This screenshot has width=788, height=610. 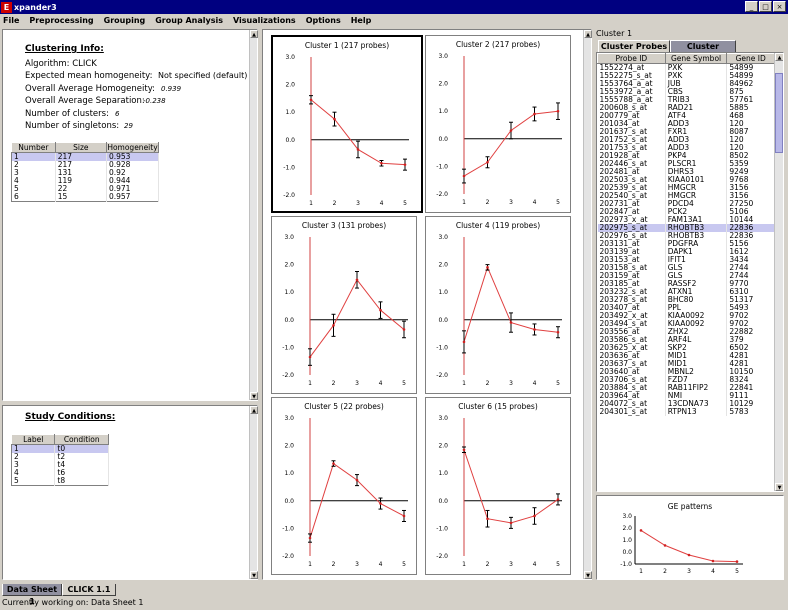 What do you see at coordinates (634, 46) in the screenshot?
I see `tab-cluster-probes: Cluster Probes` at bounding box center [634, 46].